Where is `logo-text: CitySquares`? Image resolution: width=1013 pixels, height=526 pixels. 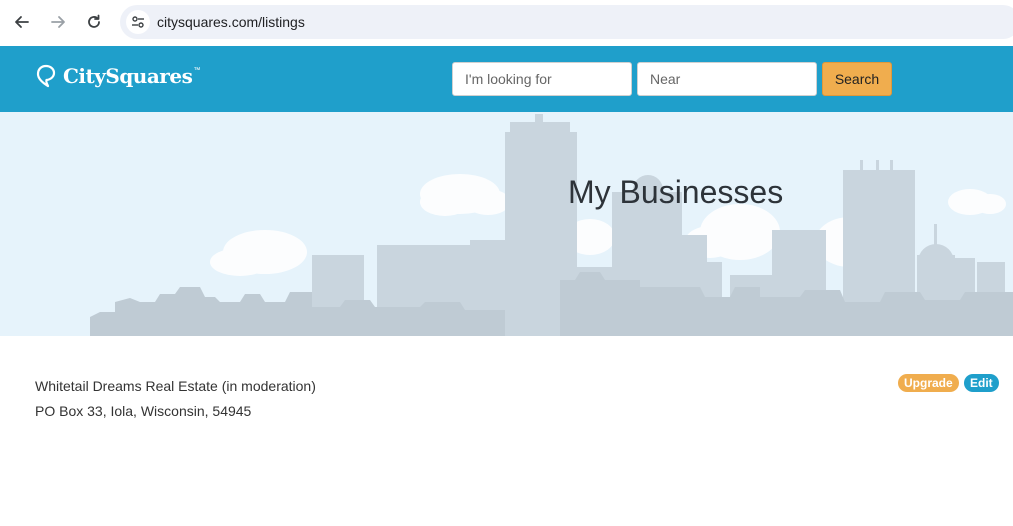 logo-text: CitySquares is located at coordinates (128, 76).